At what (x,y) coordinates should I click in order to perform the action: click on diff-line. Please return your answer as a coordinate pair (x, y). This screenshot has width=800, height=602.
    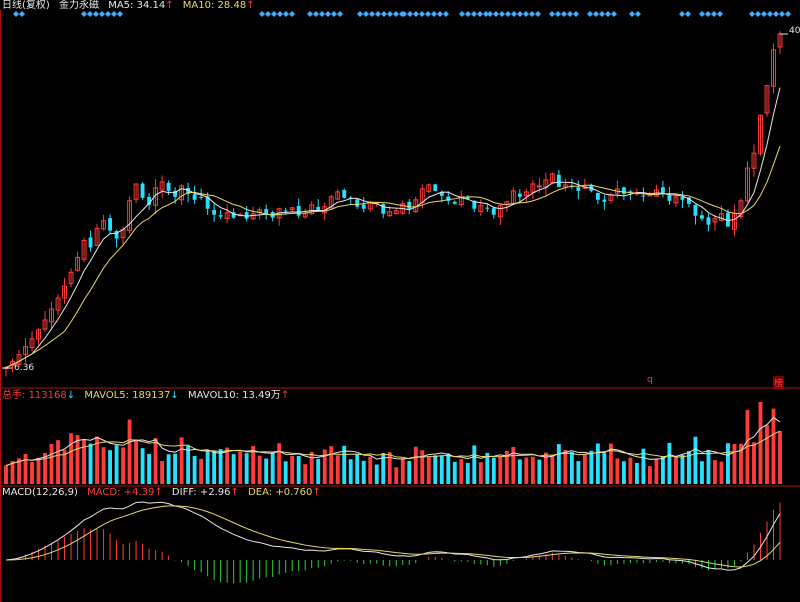
    Looking at the image, I should click on (393, 536).